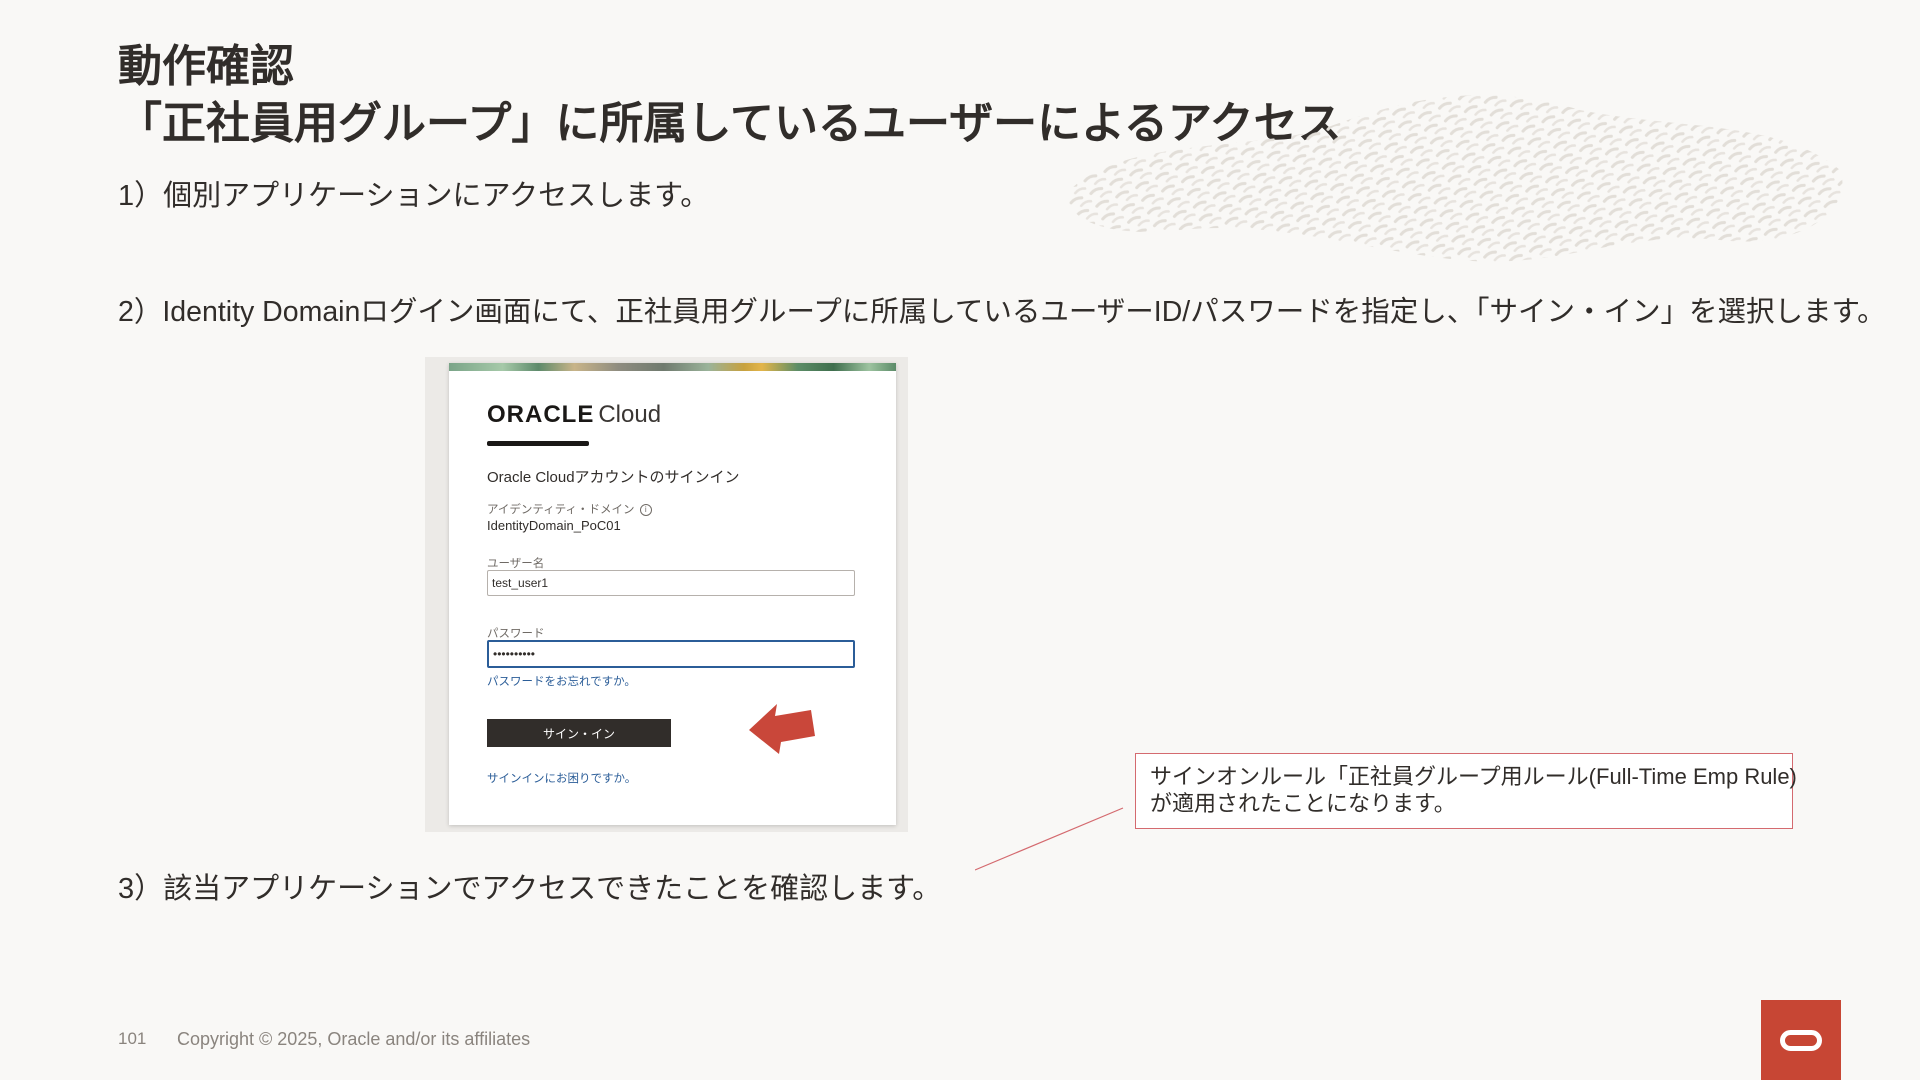 The height and width of the screenshot is (1080, 1920). Describe the element at coordinates (1303, 803) in the screenshot. I see `callout-line-2: が適用されたことになります。` at that location.